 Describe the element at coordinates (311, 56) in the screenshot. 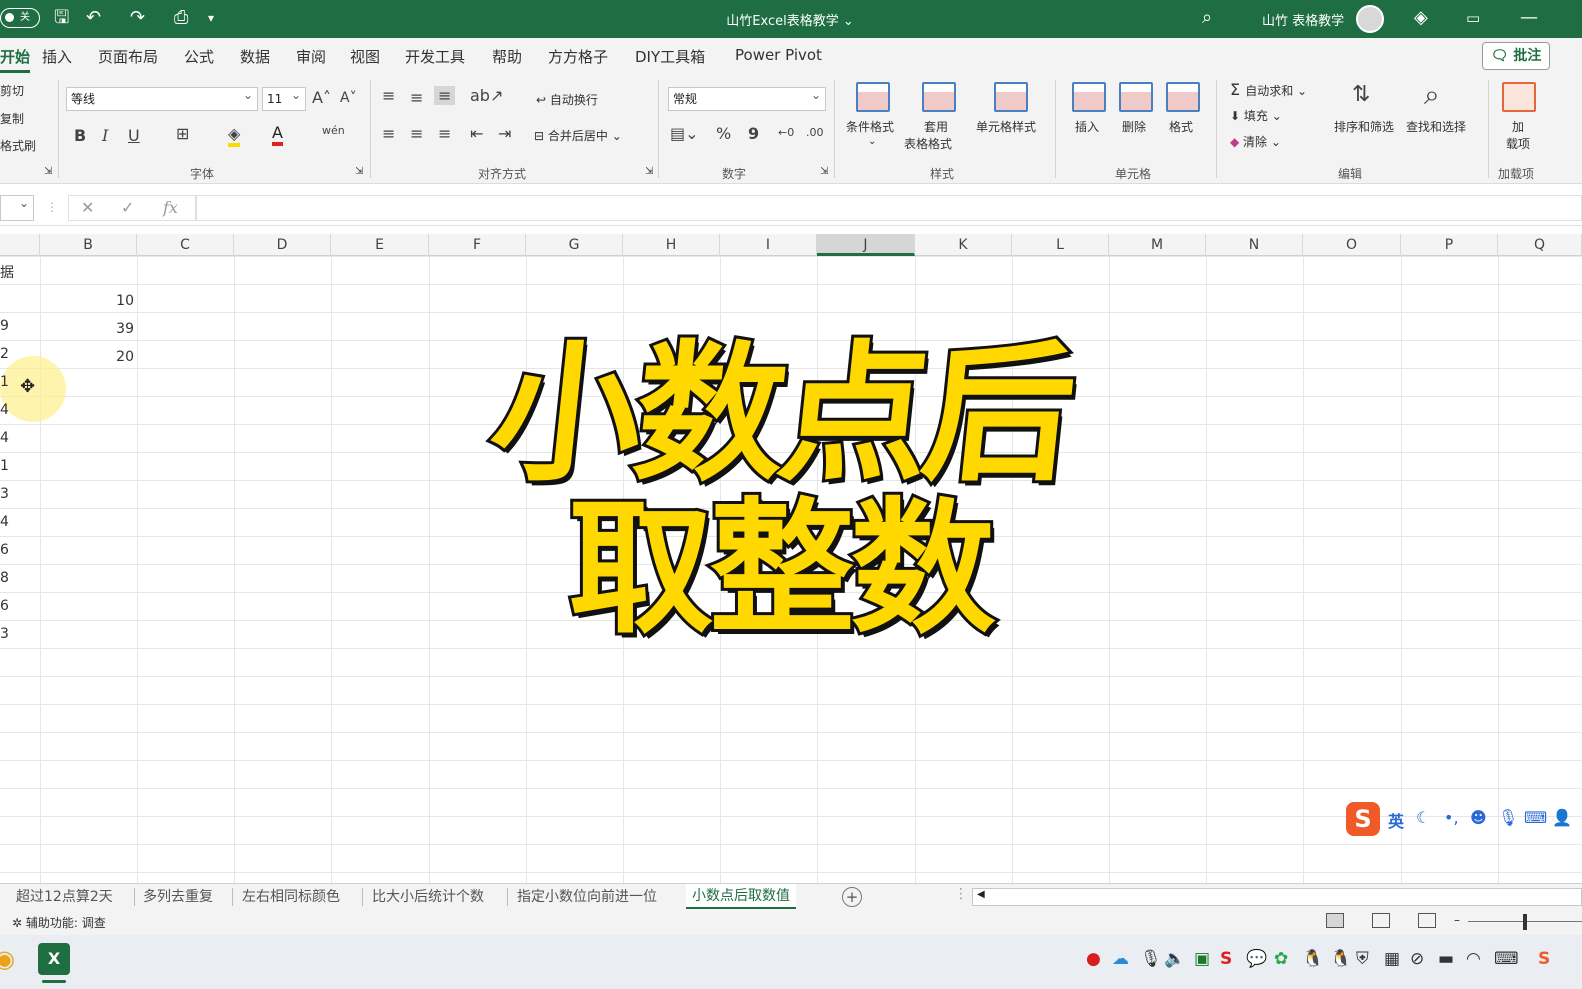

I see `tab-review: 审阅` at that location.